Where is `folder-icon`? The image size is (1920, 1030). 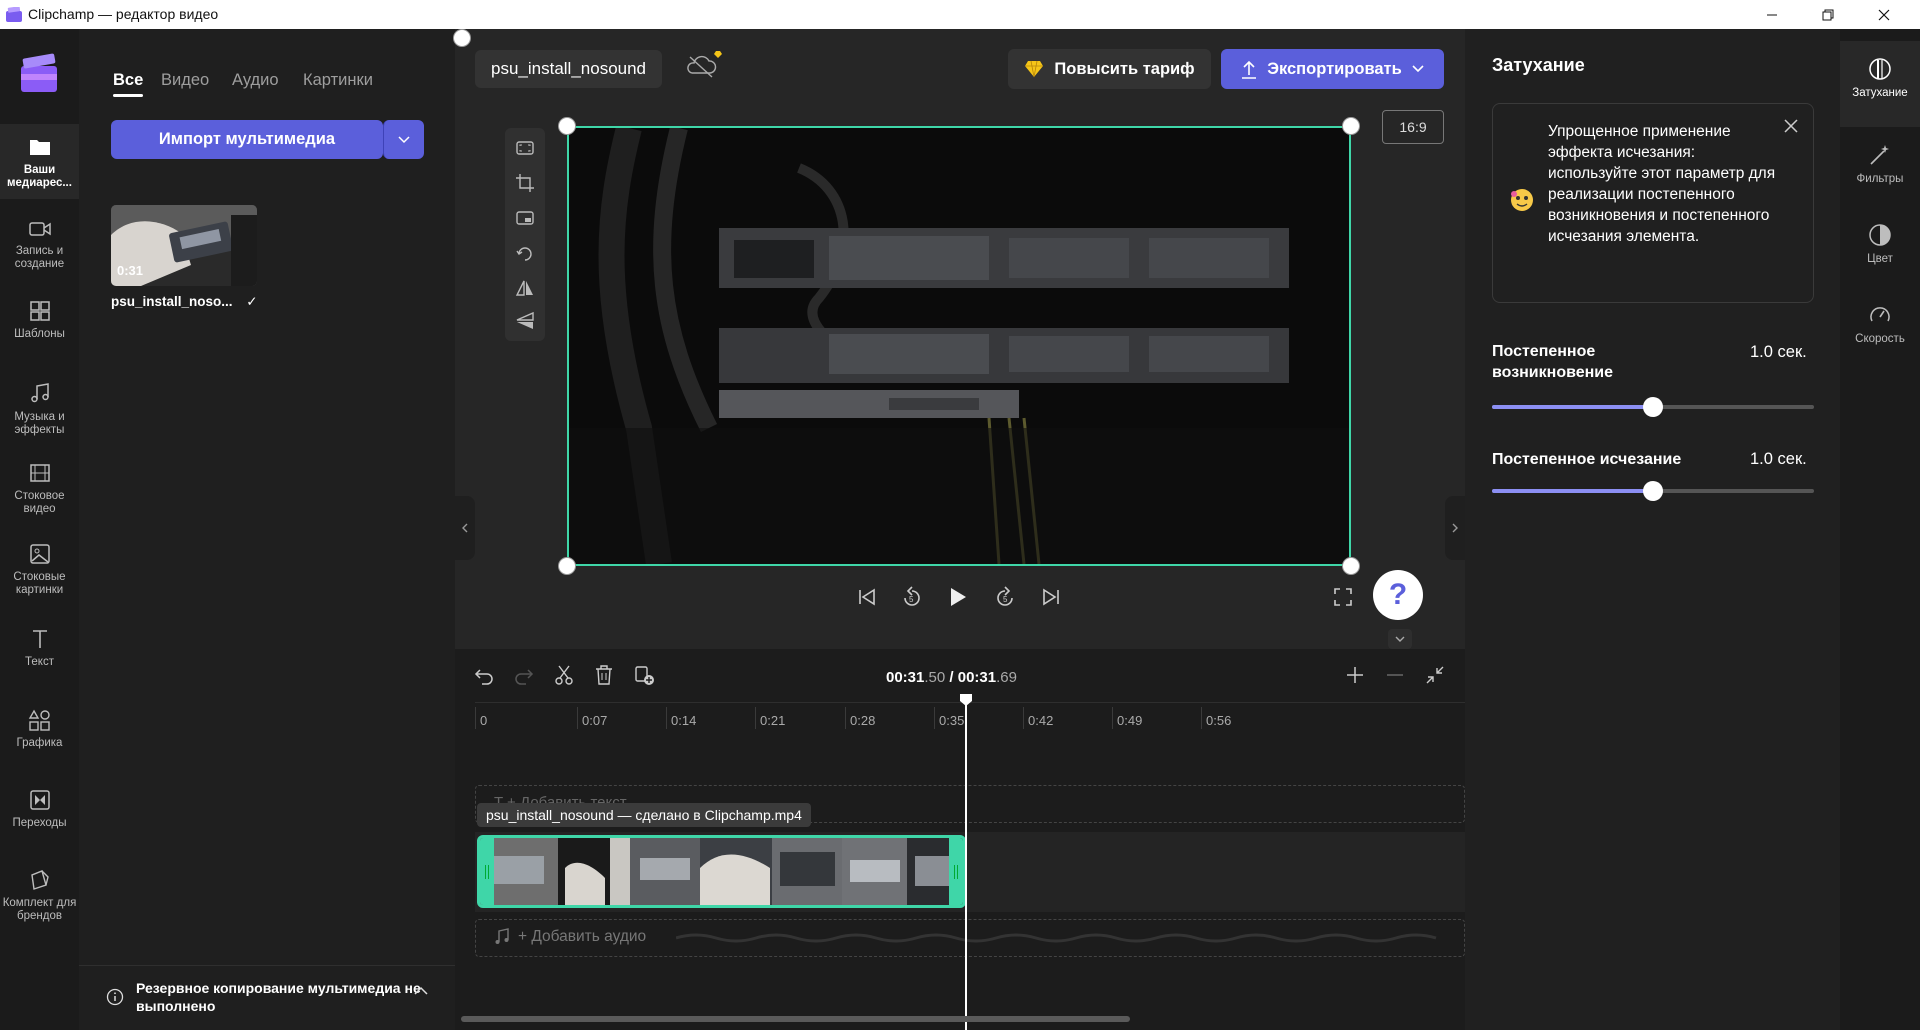
folder-icon is located at coordinates (39, 147).